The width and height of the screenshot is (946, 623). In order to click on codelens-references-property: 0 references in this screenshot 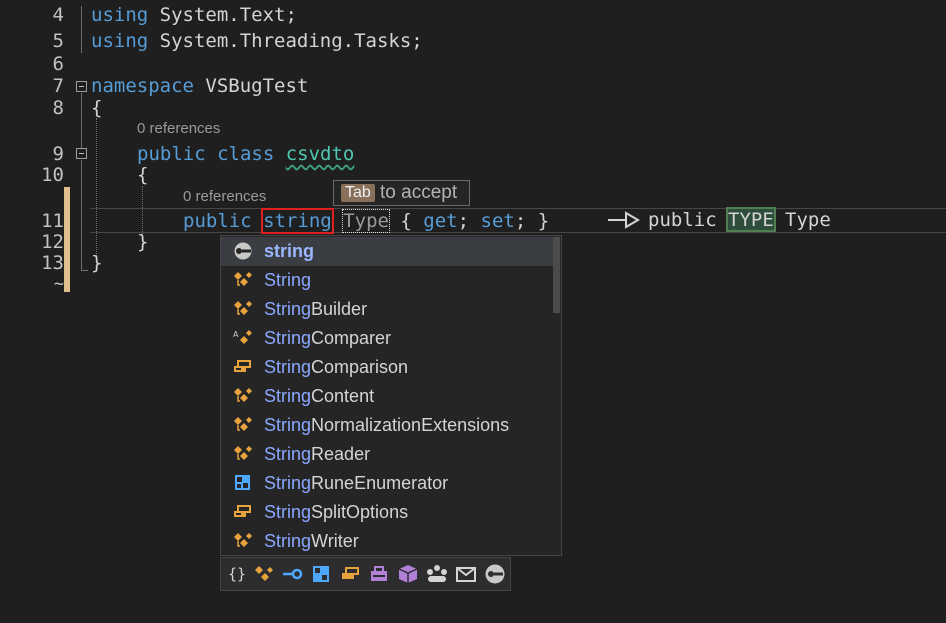, I will do `click(224, 197)`.